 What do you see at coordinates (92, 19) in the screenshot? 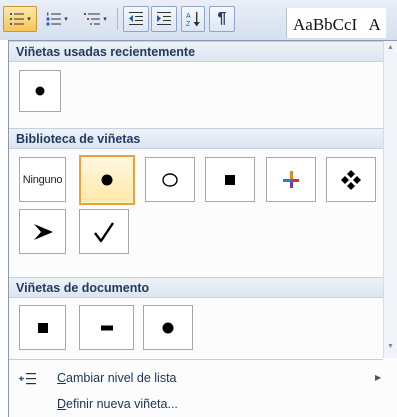
I see `multilevel-list-icon` at bounding box center [92, 19].